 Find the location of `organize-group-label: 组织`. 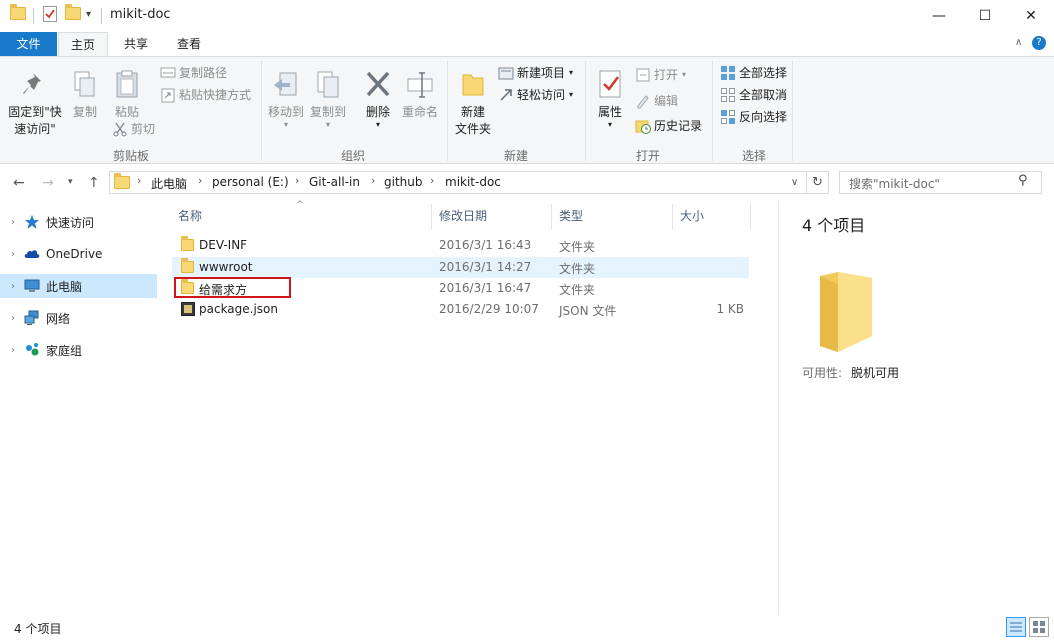

organize-group-label: 组织 is located at coordinates (352, 156).